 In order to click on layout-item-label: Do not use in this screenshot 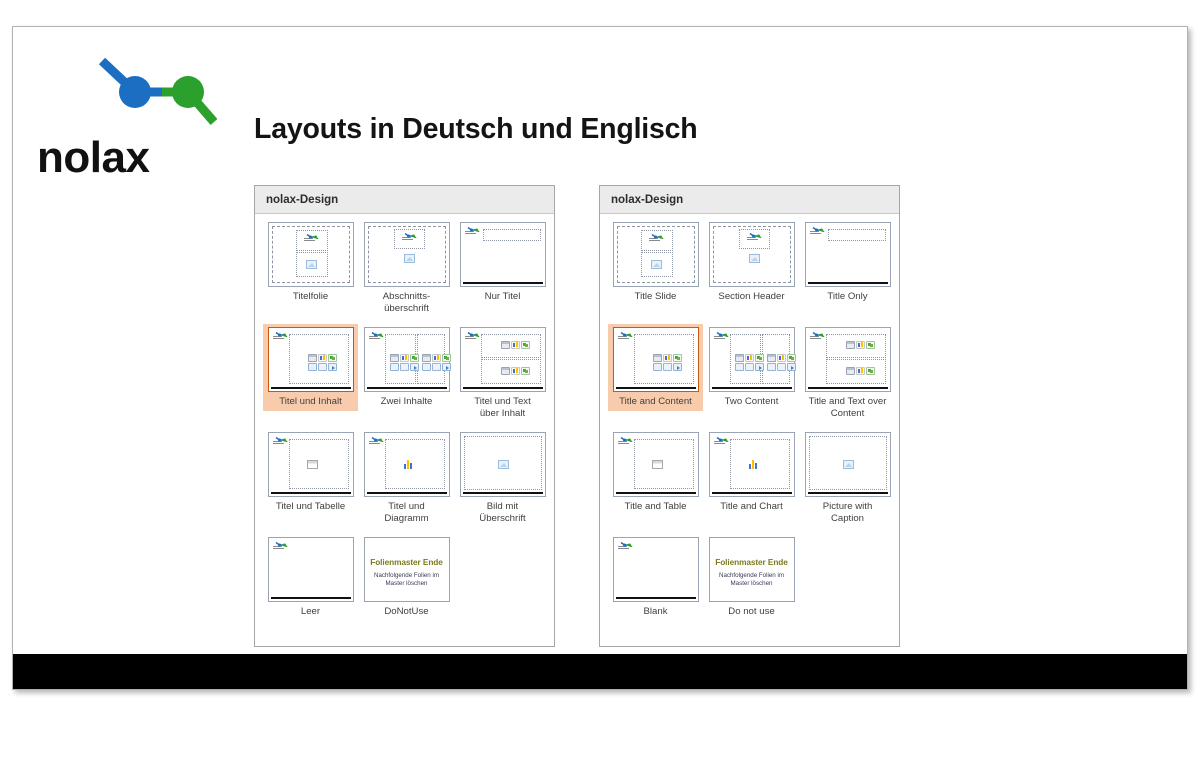, I will do `click(751, 611)`.